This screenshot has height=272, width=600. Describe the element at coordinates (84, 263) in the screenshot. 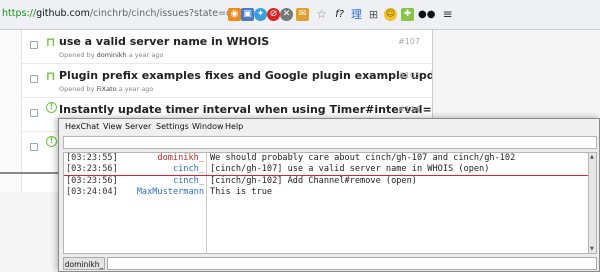

I see `nick-button: dominikh_` at that location.